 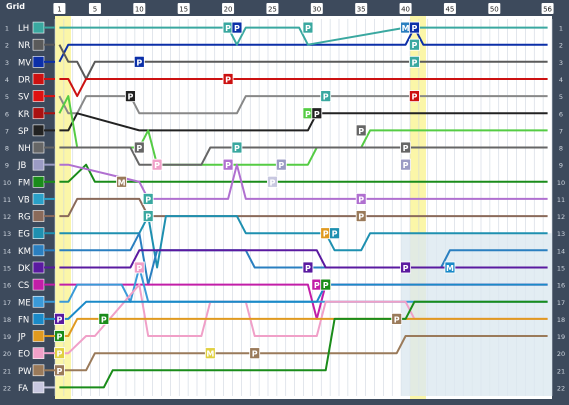 What do you see at coordinates (24, 63) in the screenshot?
I see `driver-code: MV` at bounding box center [24, 63].